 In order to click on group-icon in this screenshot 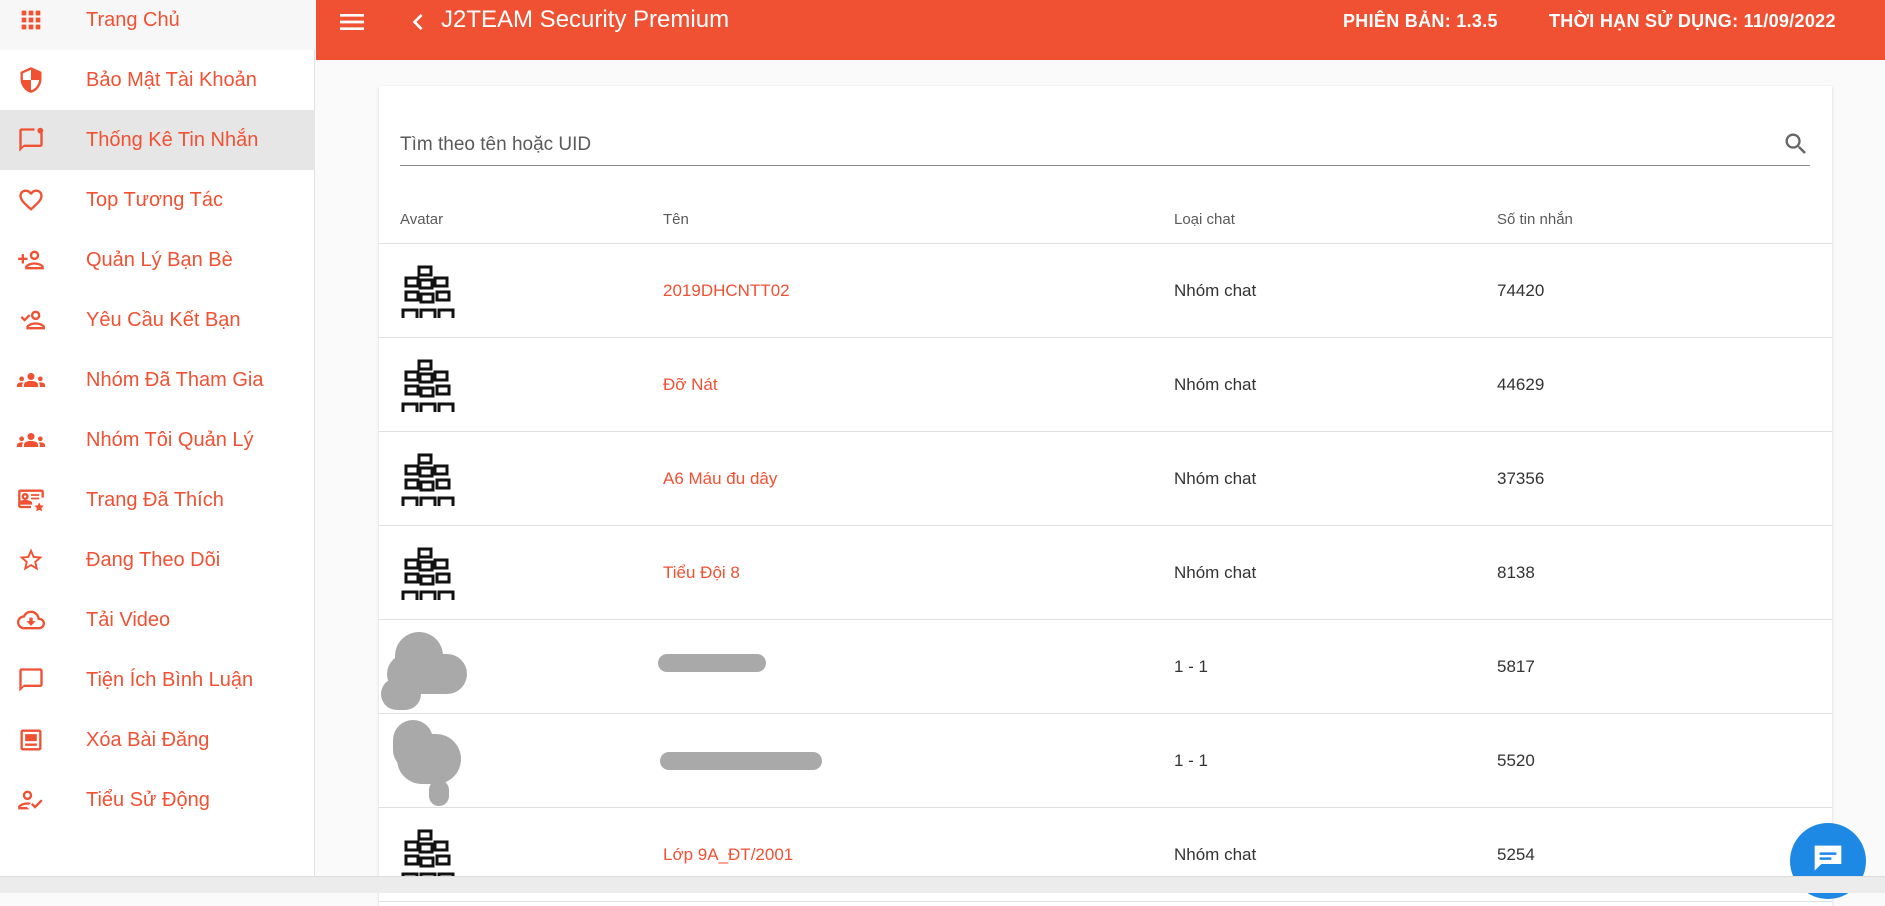, I will do `click(31, 380)`.